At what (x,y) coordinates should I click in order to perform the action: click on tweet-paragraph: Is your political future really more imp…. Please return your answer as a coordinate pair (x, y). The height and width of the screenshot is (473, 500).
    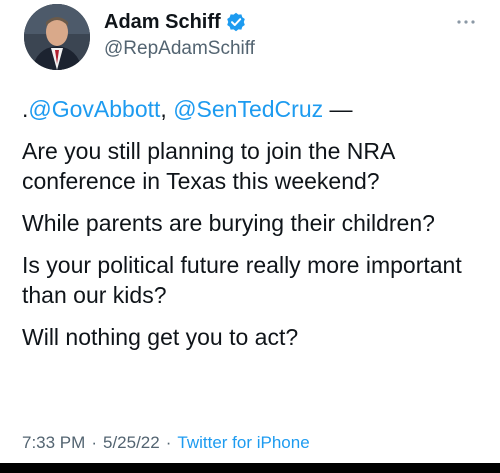
    Looking at the image, I should click on (242, 280).